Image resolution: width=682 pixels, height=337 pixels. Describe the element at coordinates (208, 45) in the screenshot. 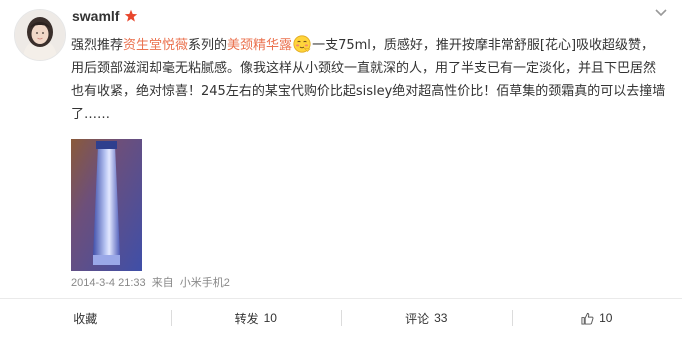

I see `post-text-segment: 系列的` at that location.